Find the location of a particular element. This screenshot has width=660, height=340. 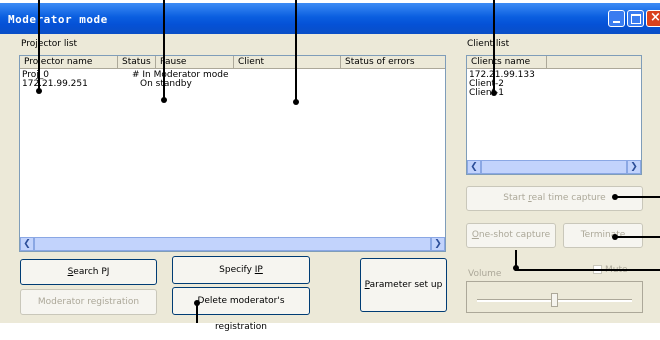

one-shot-capture-button: One-shot capture is located at coordinates (511, 235).